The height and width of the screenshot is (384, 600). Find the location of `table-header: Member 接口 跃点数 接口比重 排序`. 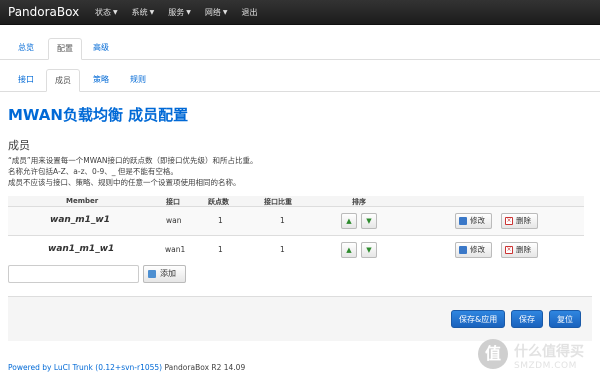

table-header: Member 接口 跃点数 接口比重 排序 is located at coordinates (296, 201).